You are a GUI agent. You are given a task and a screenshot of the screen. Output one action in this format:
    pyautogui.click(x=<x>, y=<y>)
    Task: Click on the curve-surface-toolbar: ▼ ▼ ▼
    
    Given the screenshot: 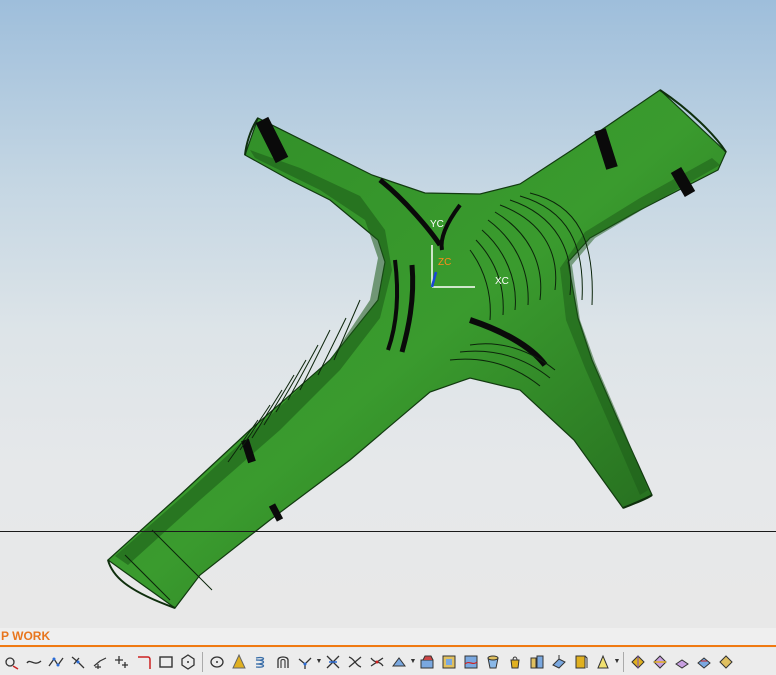 What is the action you would take?
    pyautogui.click(x=388, y=661)
    